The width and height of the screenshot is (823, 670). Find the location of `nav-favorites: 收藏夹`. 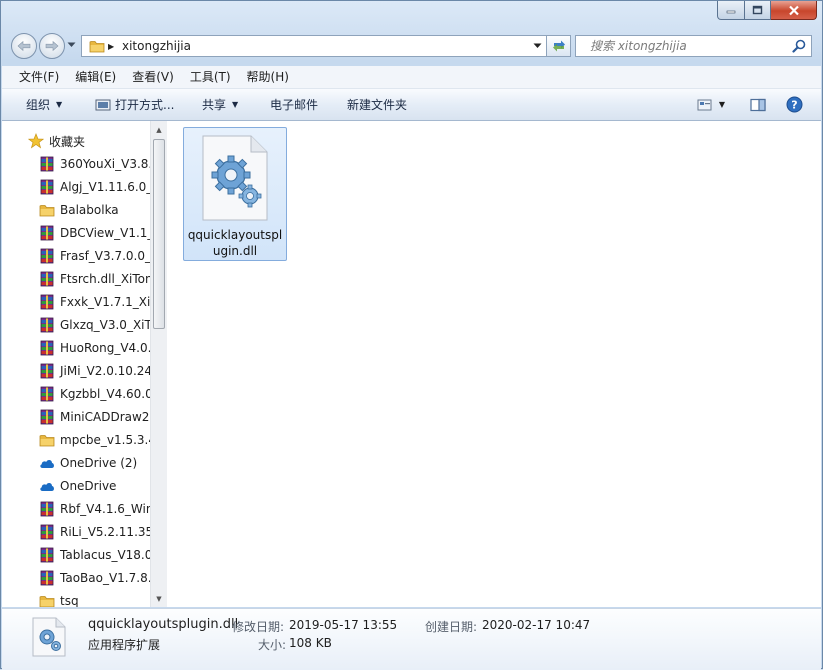

nav-favorites: 收藏夹 is located at coordinates (76, 141).